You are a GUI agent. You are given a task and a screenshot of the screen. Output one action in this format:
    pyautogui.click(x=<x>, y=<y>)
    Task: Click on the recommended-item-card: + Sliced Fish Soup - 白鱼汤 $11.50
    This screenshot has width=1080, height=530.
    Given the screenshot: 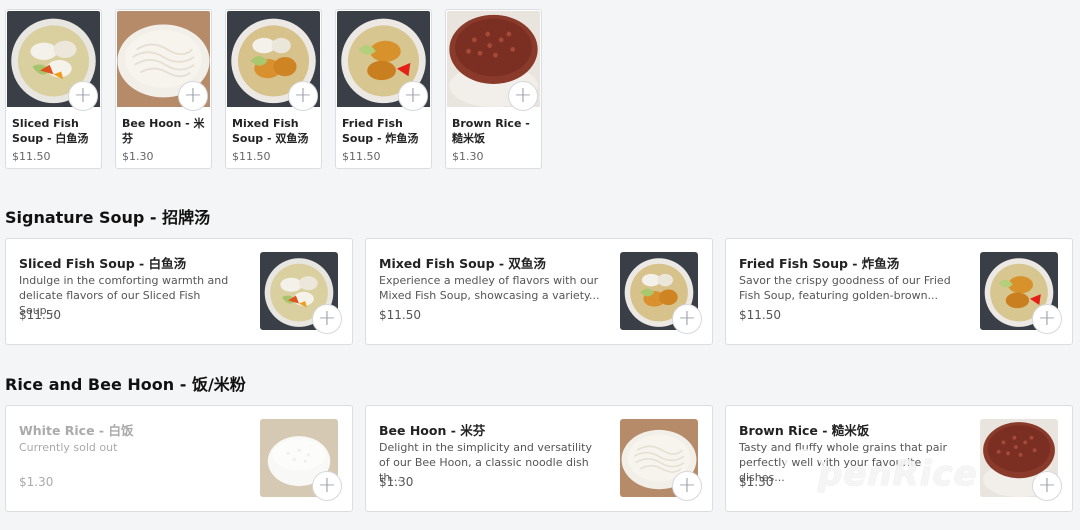 What is the action you would take?
    pyautogui.click(x=53, y=89)
    